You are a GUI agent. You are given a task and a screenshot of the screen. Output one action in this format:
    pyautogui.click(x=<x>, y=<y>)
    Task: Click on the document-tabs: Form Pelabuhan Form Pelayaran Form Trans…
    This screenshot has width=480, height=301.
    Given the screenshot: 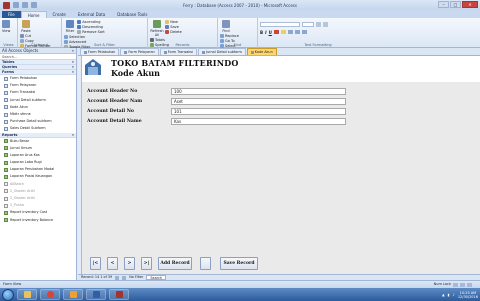 What is the action you would take?
    pyautogui.click(x=279, y=52)
    